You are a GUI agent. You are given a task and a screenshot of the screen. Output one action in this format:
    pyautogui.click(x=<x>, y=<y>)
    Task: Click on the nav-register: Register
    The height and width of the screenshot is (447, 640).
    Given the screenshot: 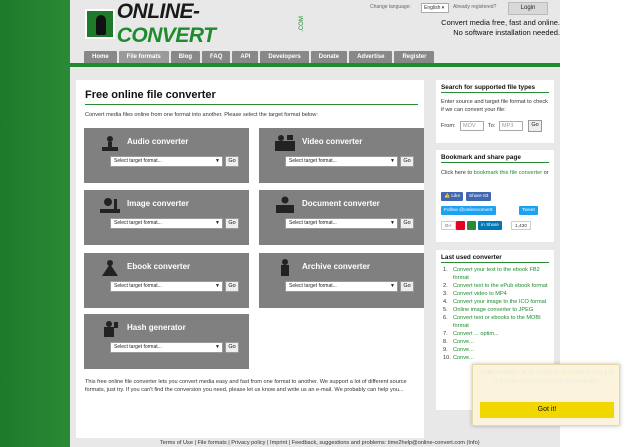 What is the action you would take?
    pyautogui.click(x=414, y=57)
    